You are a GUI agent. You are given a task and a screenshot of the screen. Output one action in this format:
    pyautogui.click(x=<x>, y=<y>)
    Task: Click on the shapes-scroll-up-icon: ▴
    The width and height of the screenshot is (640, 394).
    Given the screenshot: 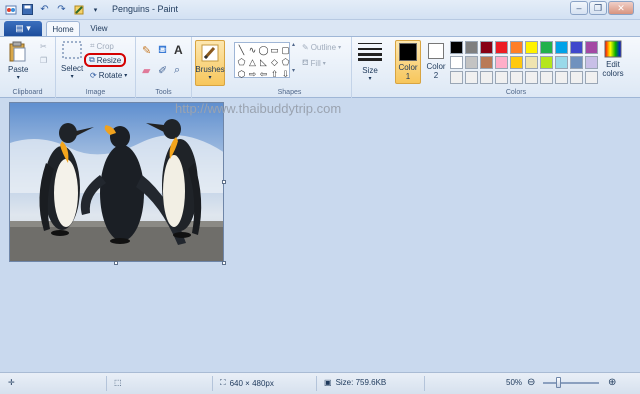 What is the action you would take?
    pyautogui.click(x=293, y=44)
    